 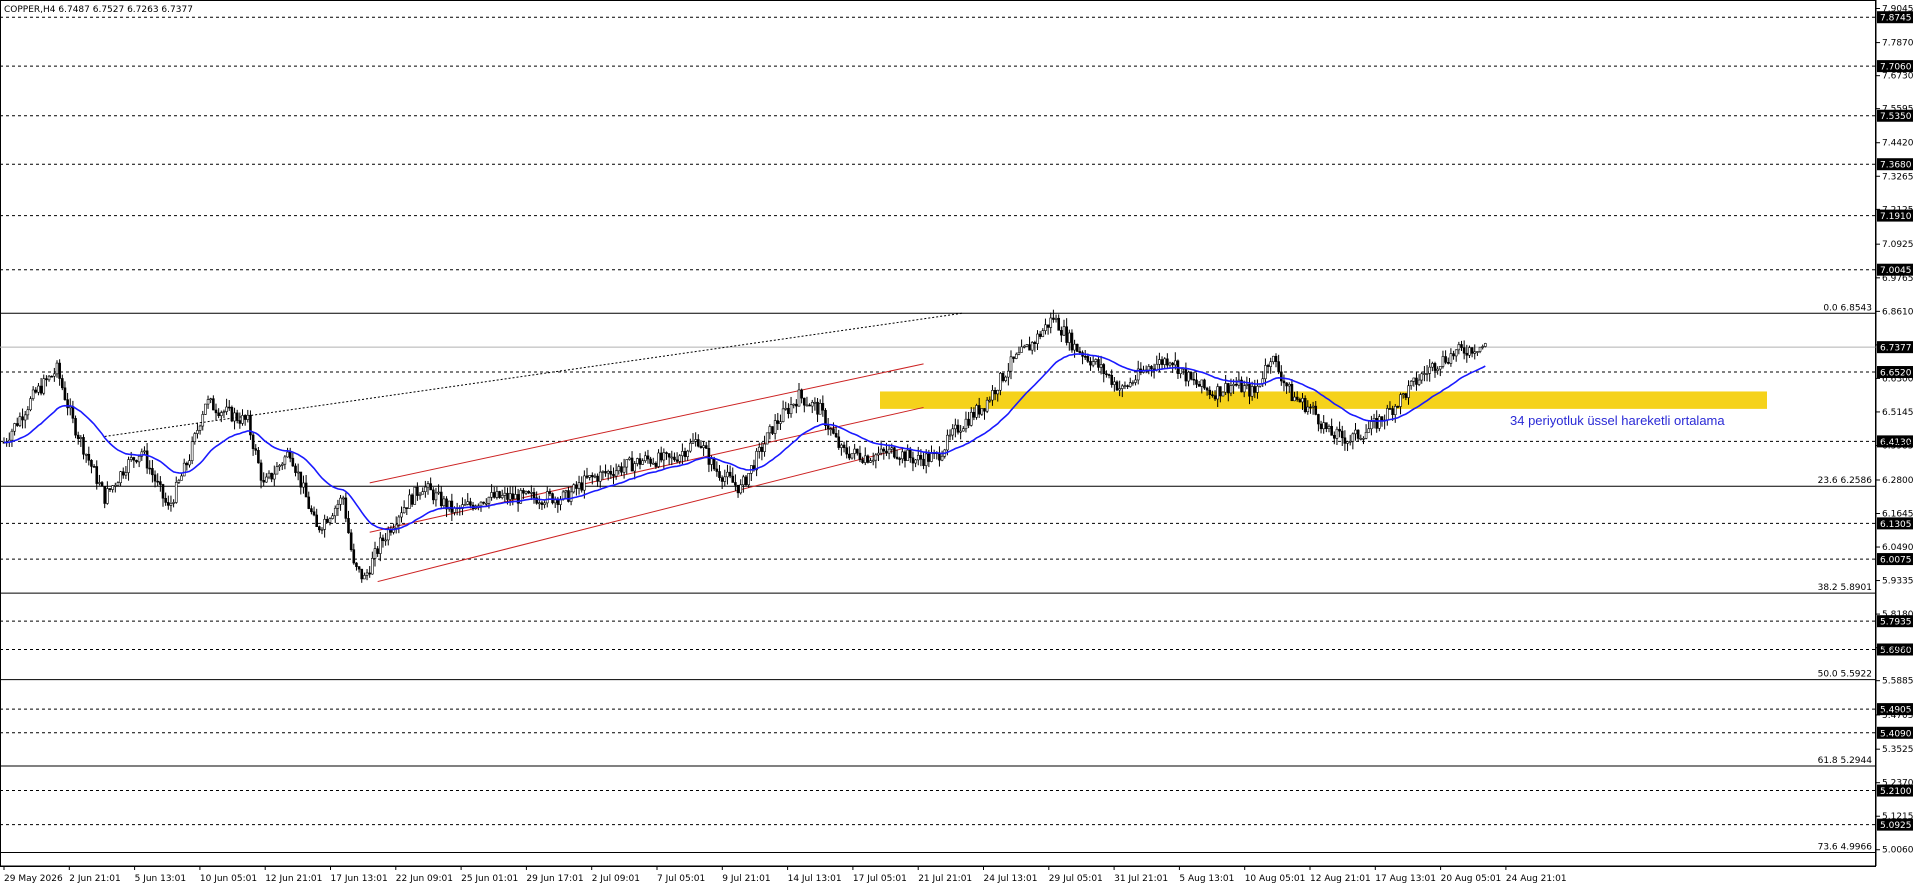 I want to click on y-tick-label-8: 6.9765, so click(x=1898, y=279).